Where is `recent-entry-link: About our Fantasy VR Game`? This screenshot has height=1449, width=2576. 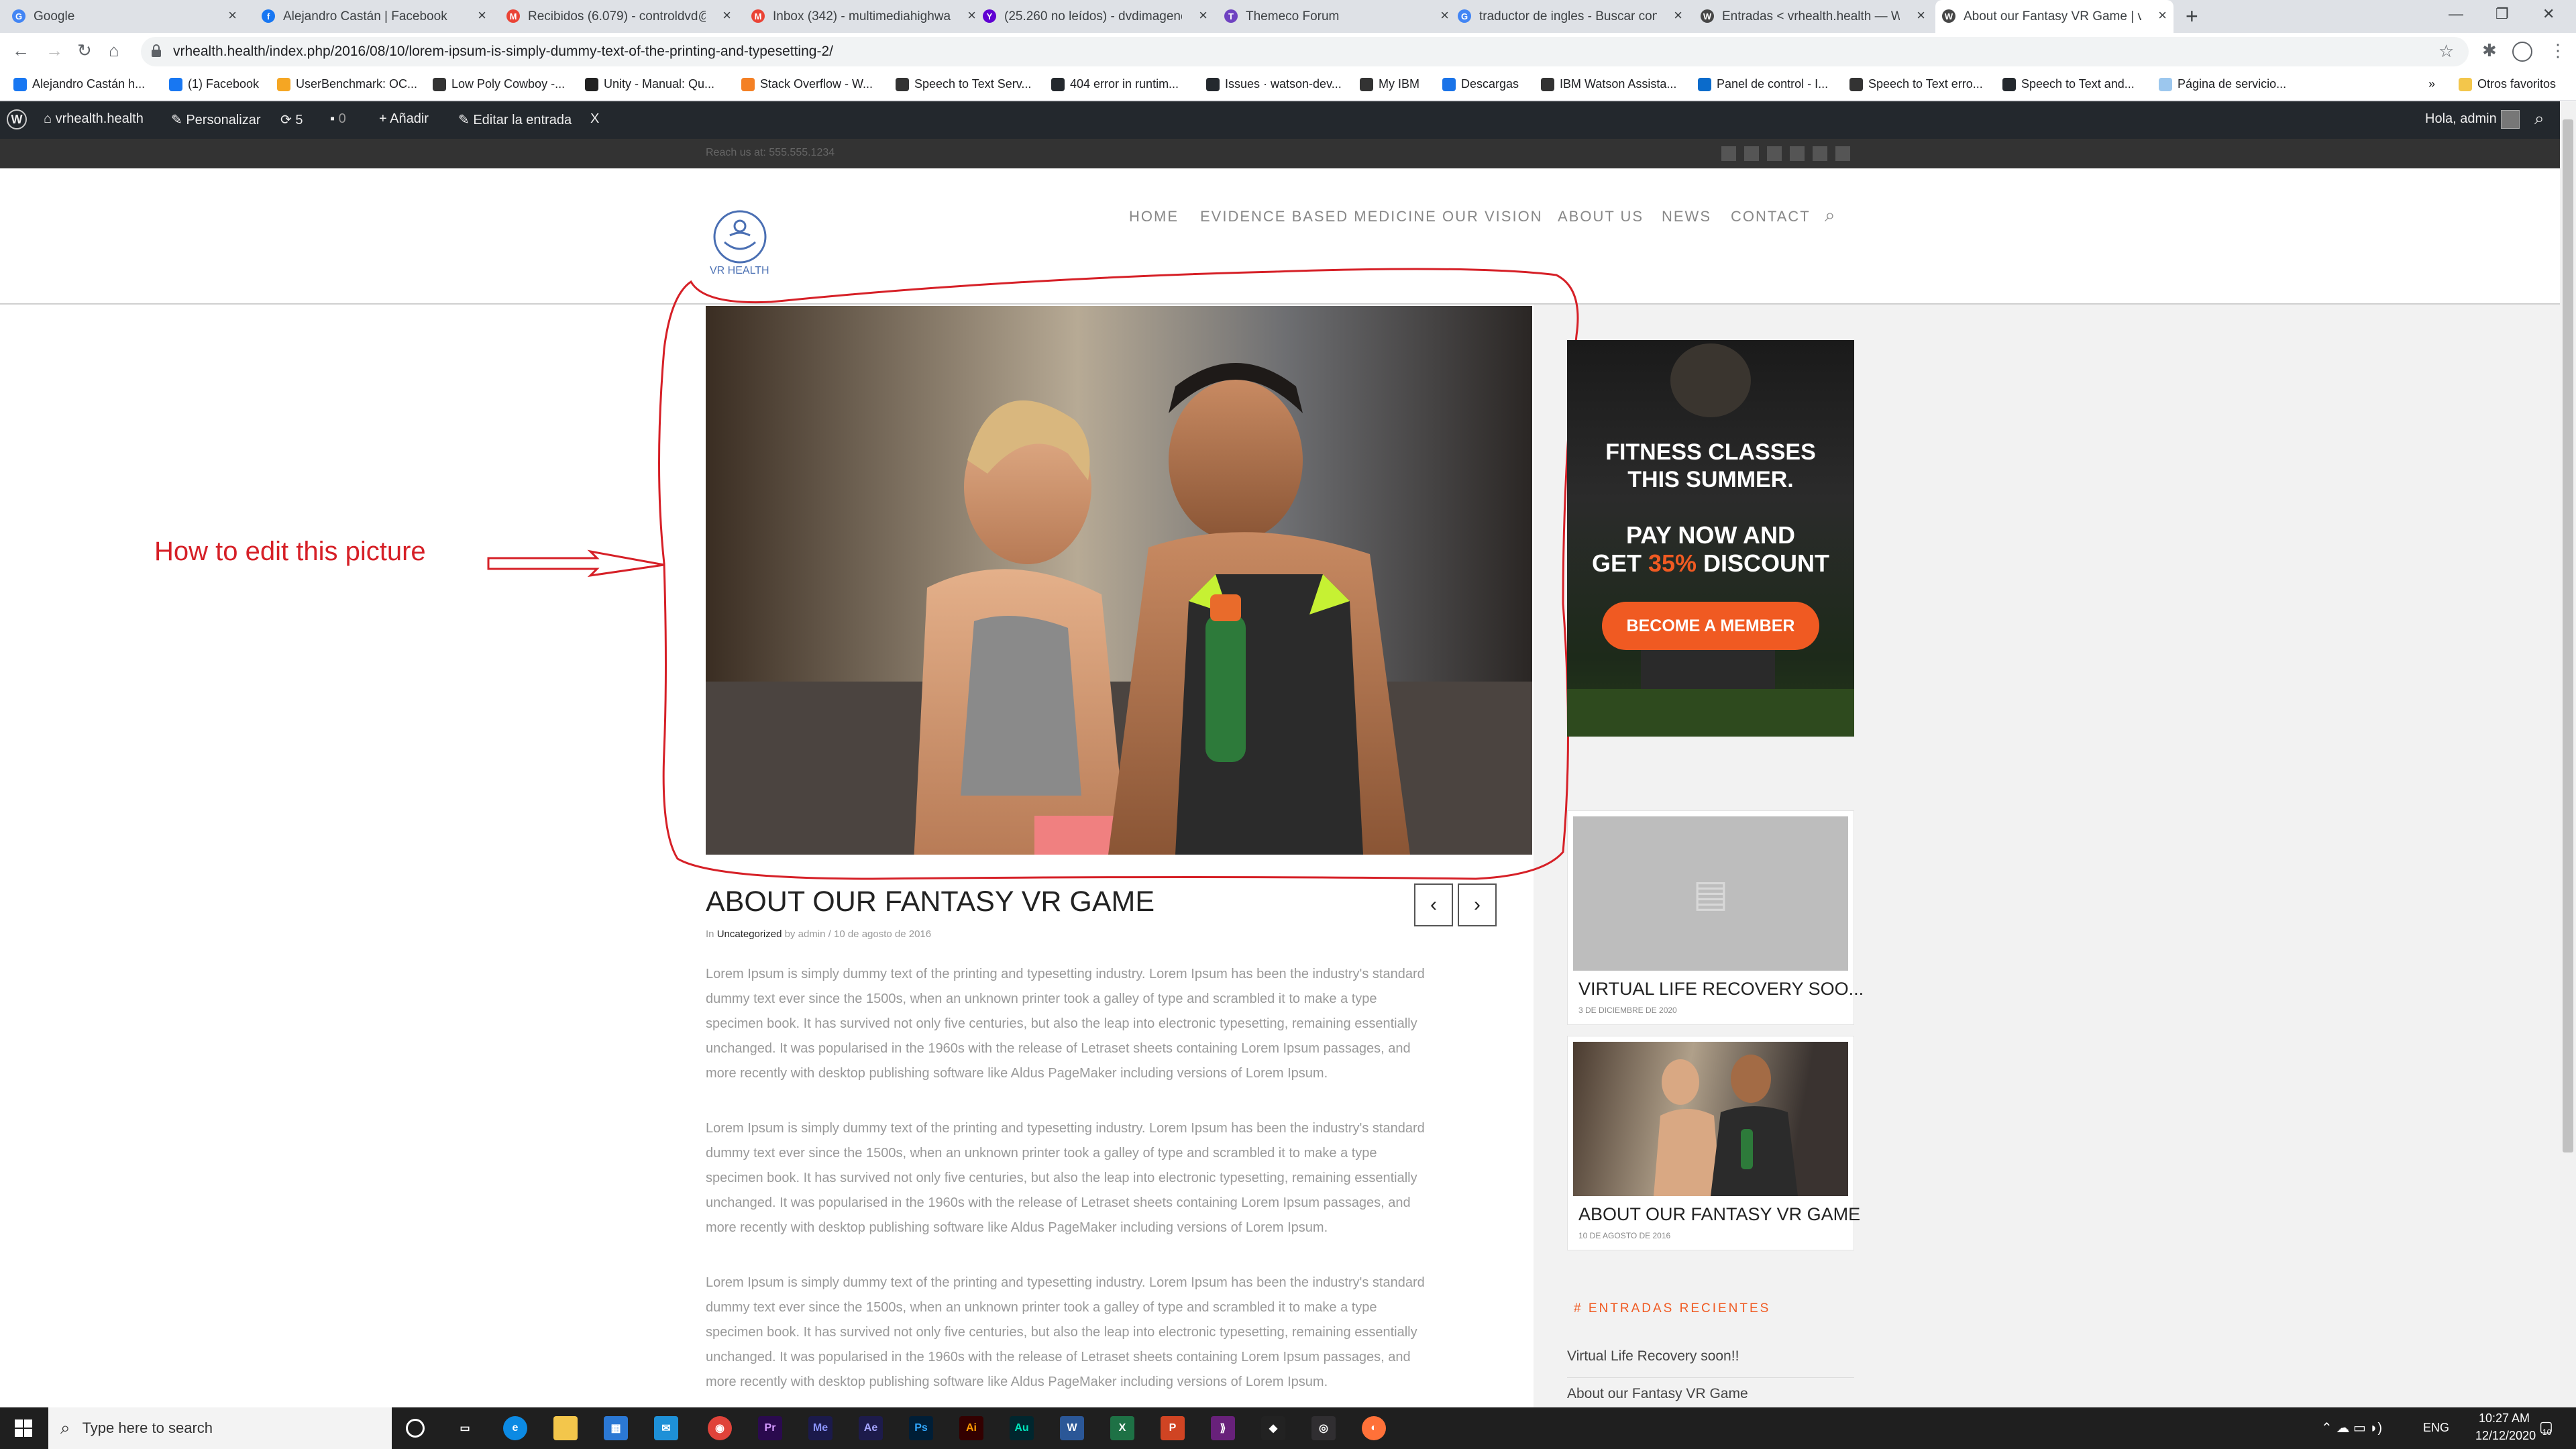
recent-entry-link: About our Fantasy VR Game is located at coordinates (1657, 1394).